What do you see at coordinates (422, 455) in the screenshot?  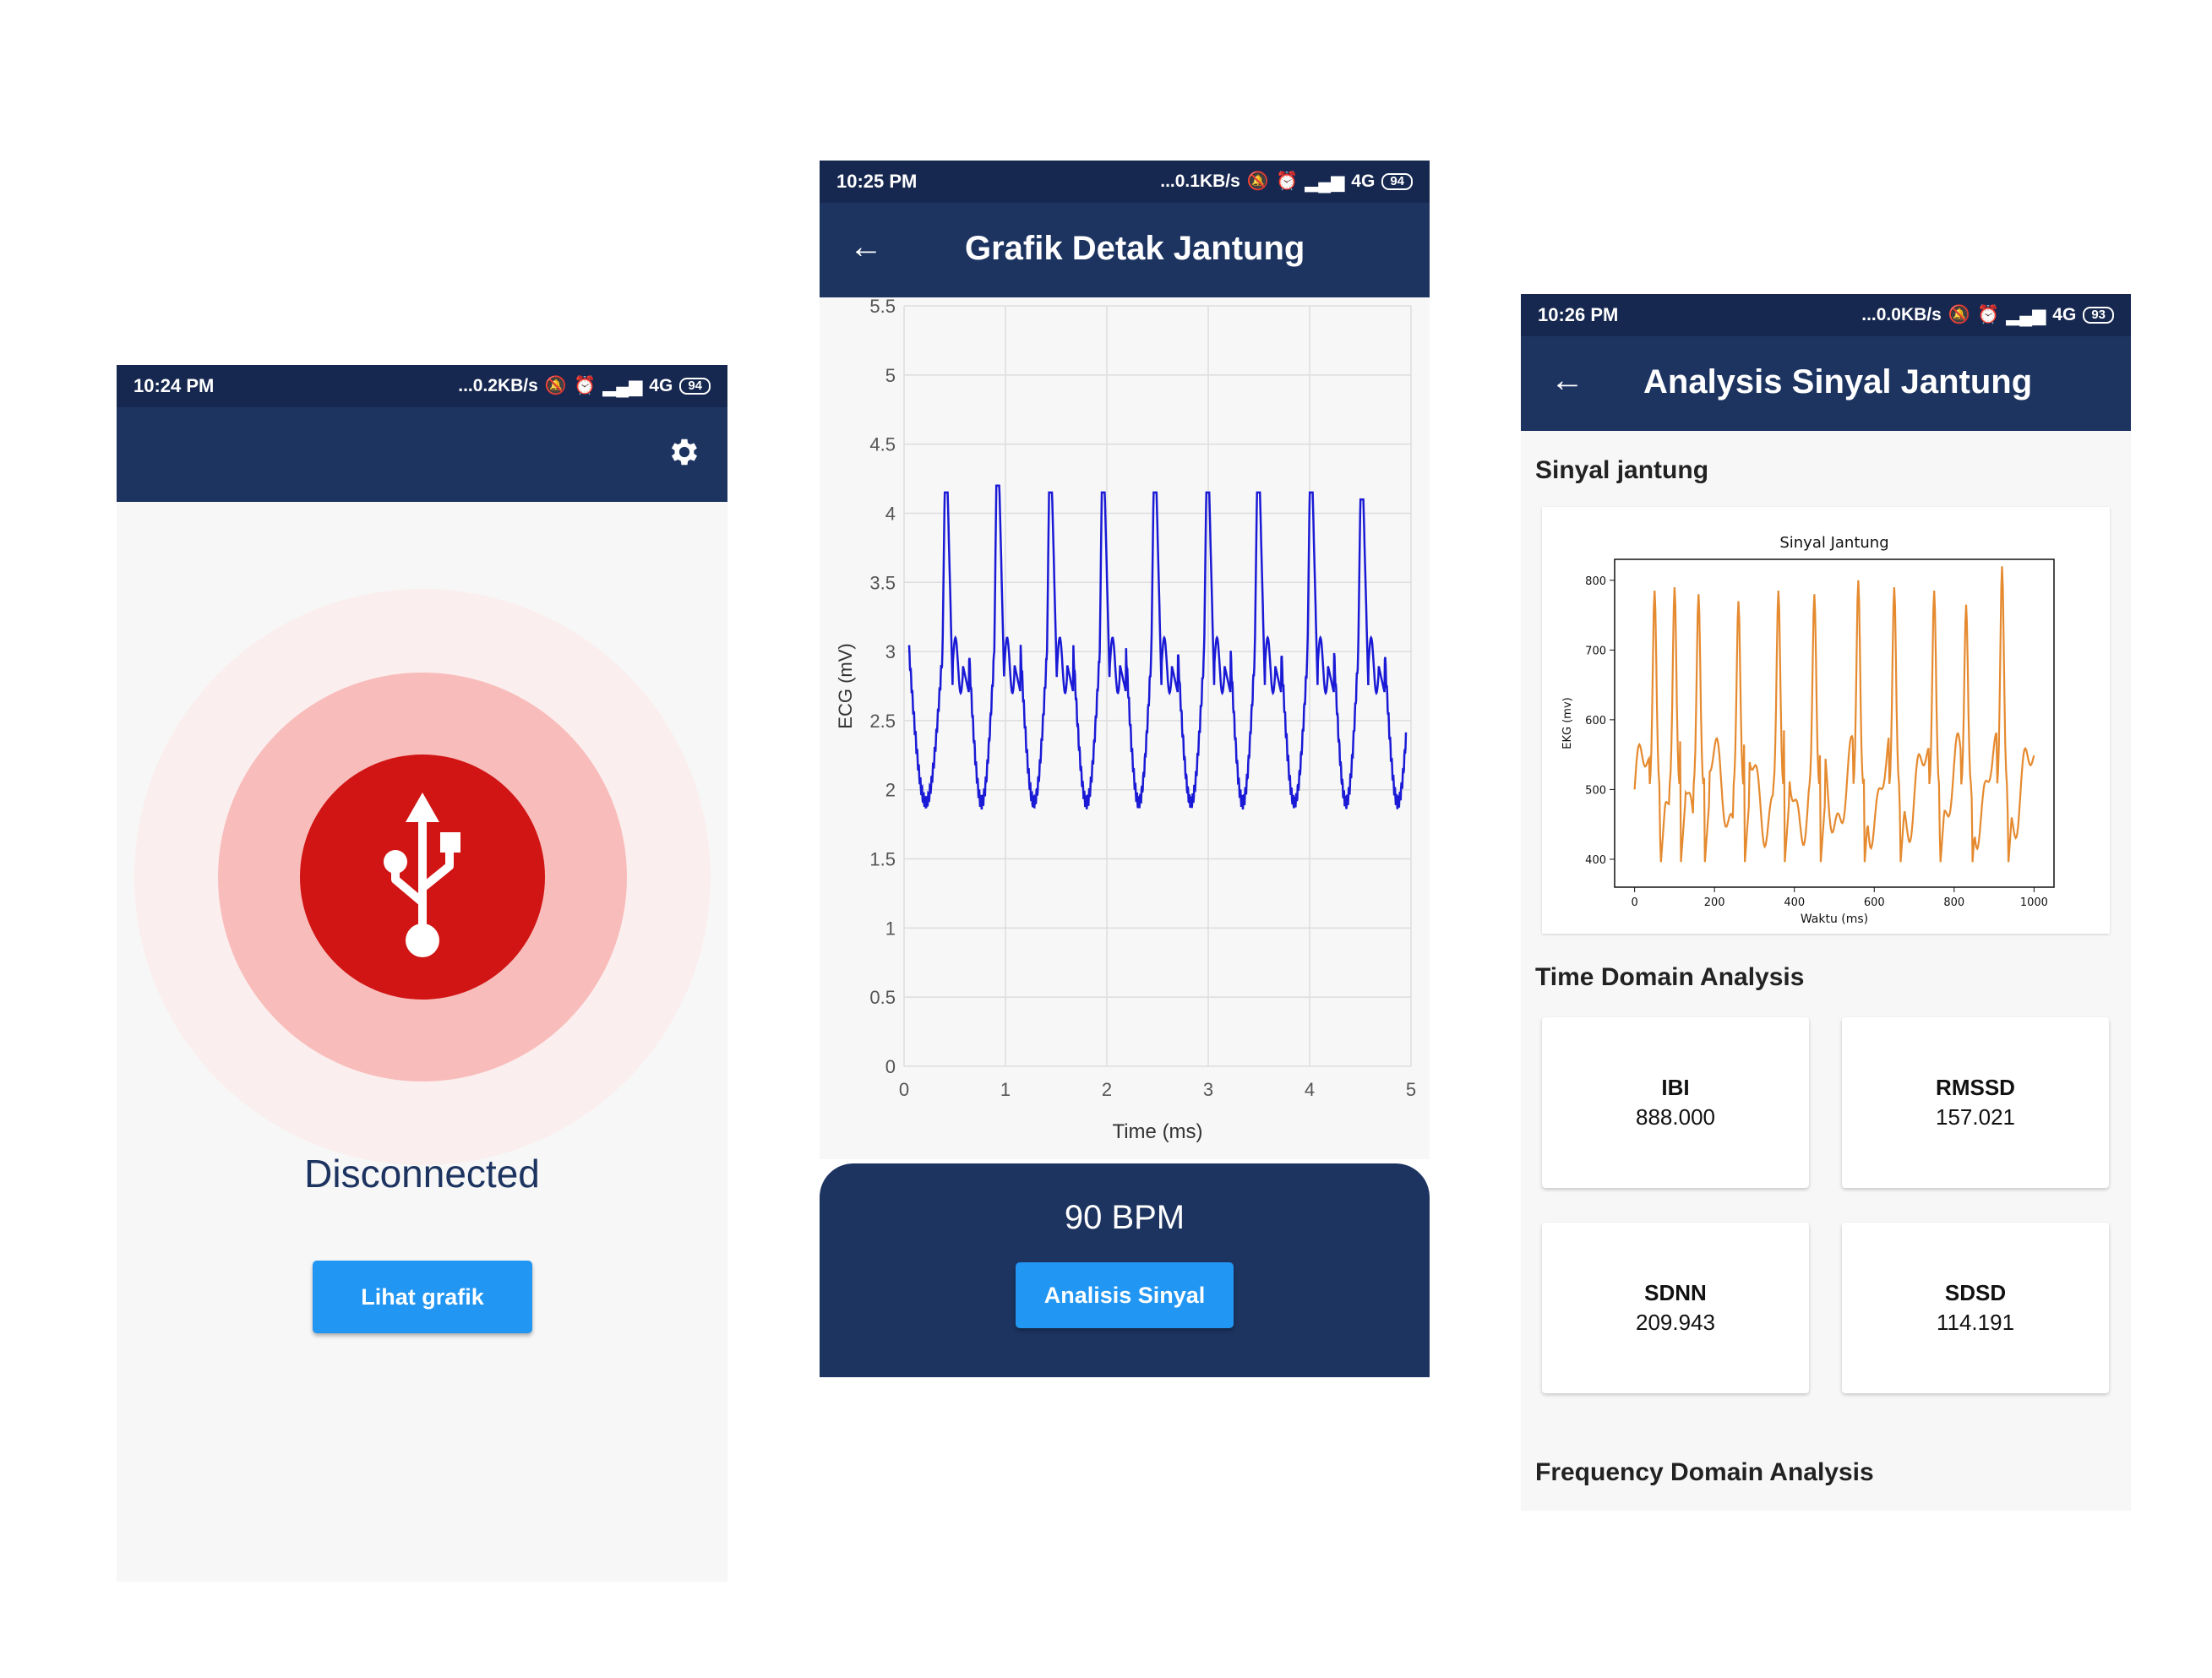 I see `app-bar` at bounding box center [422, 455].